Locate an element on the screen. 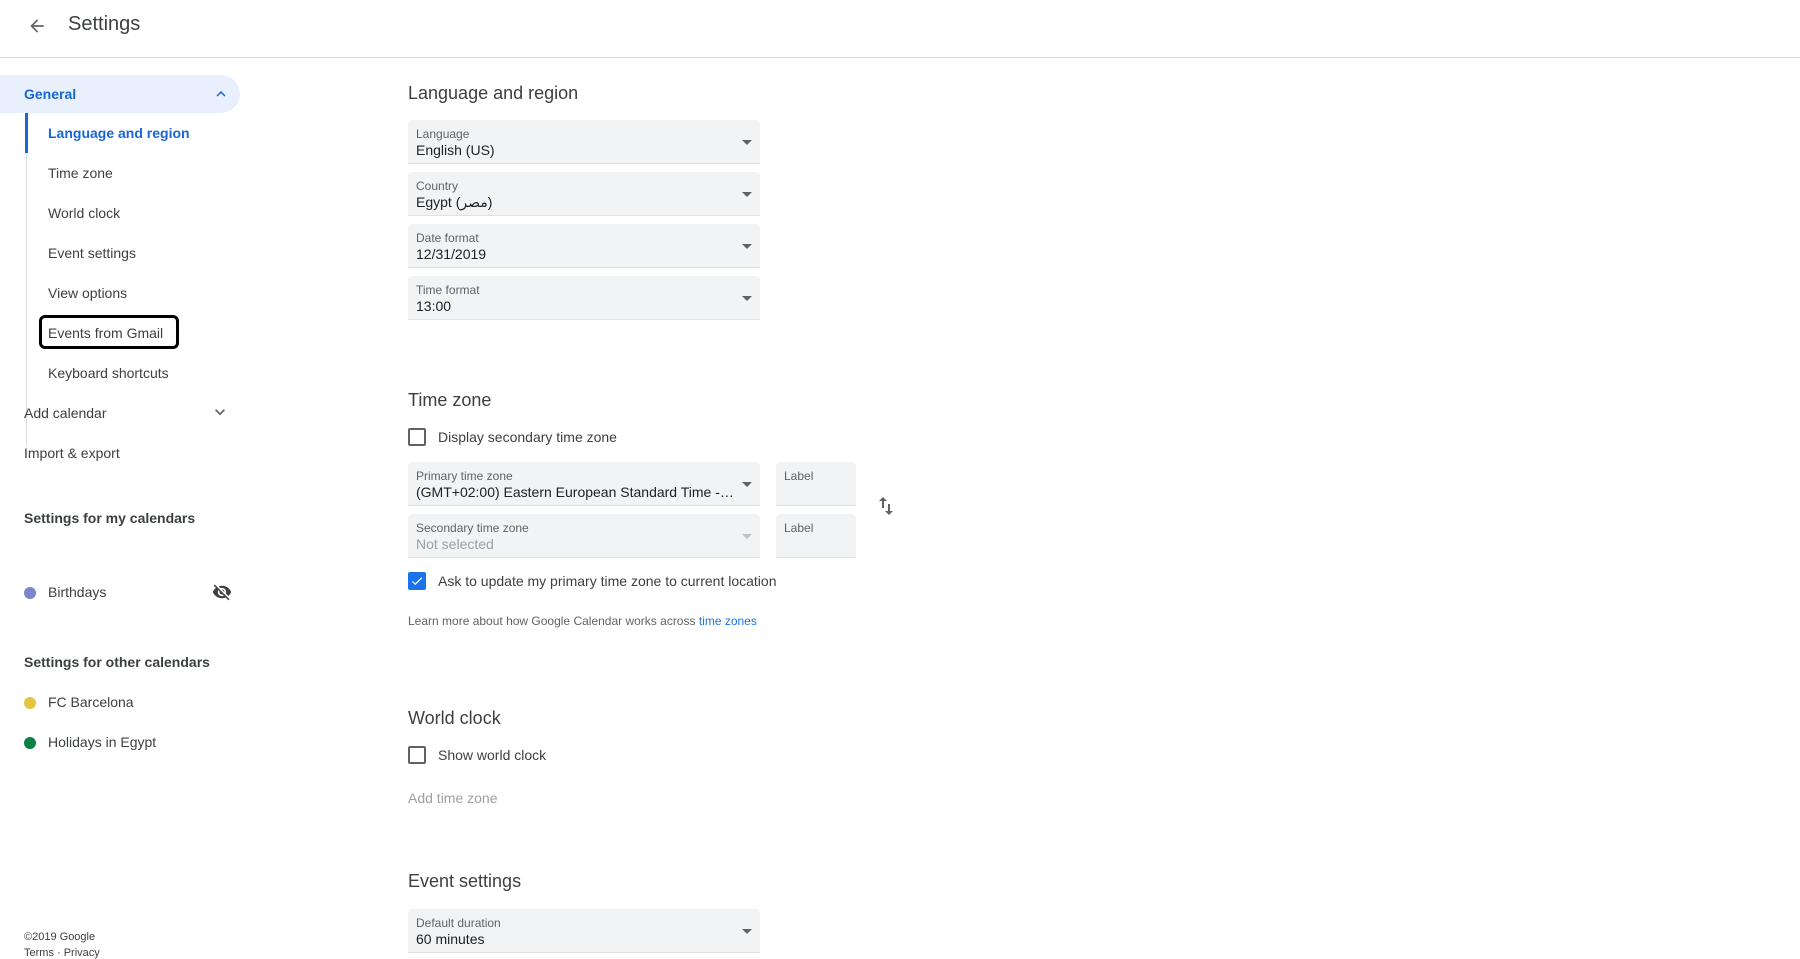 The width and height of the screenshot is (1800, 959). sidebar-item-import-export: Import & export is located at coordinates (120, 453).